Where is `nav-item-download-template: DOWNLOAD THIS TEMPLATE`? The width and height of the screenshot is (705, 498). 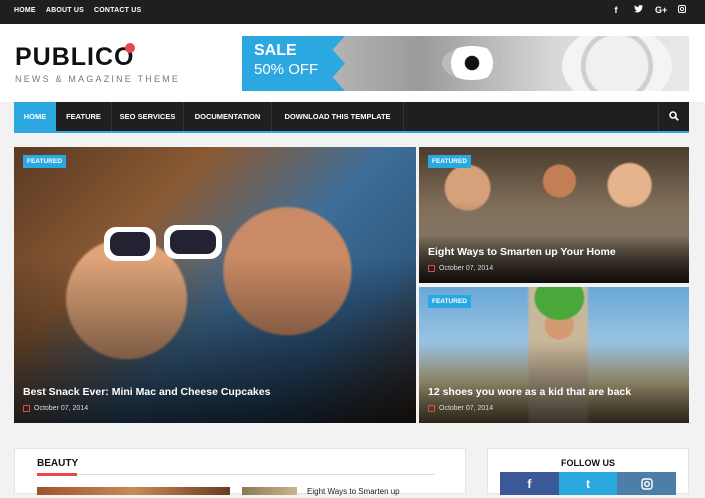 nav-item-download-template: DOWNLOAD THIS TEMPLATE is located at coordinates (338, 116).